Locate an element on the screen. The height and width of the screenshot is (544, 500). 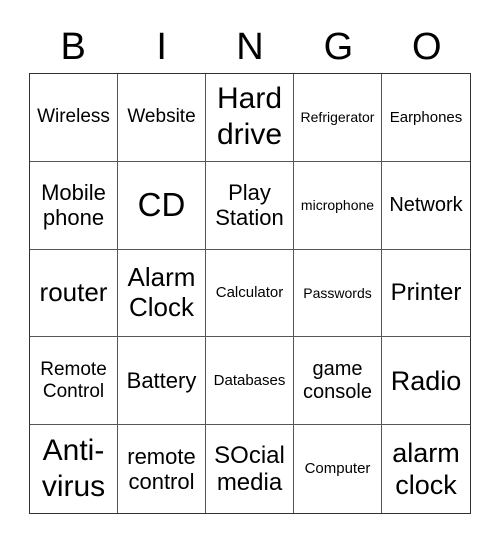
bingo-cell: Refrigerator is located at coordinates (338, 118).